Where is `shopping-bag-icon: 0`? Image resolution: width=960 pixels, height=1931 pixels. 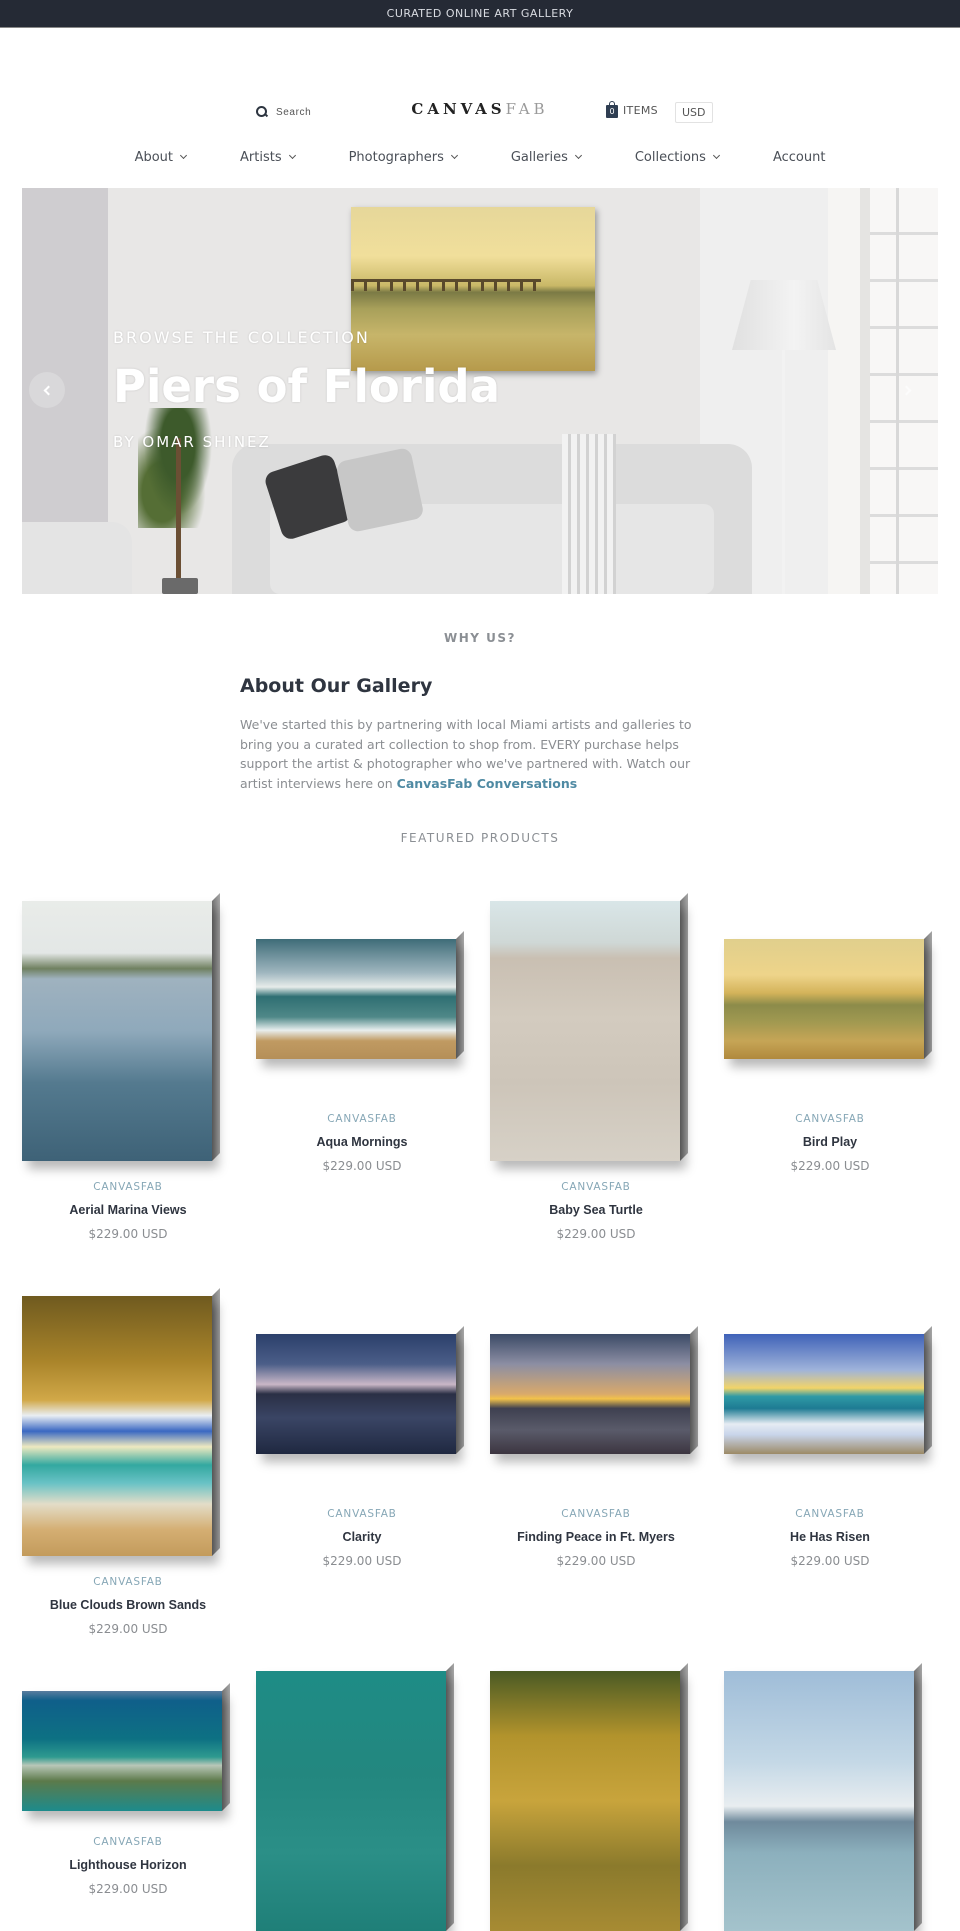
shopping-bag-icon: 0 is located at coordinates (612, 109).